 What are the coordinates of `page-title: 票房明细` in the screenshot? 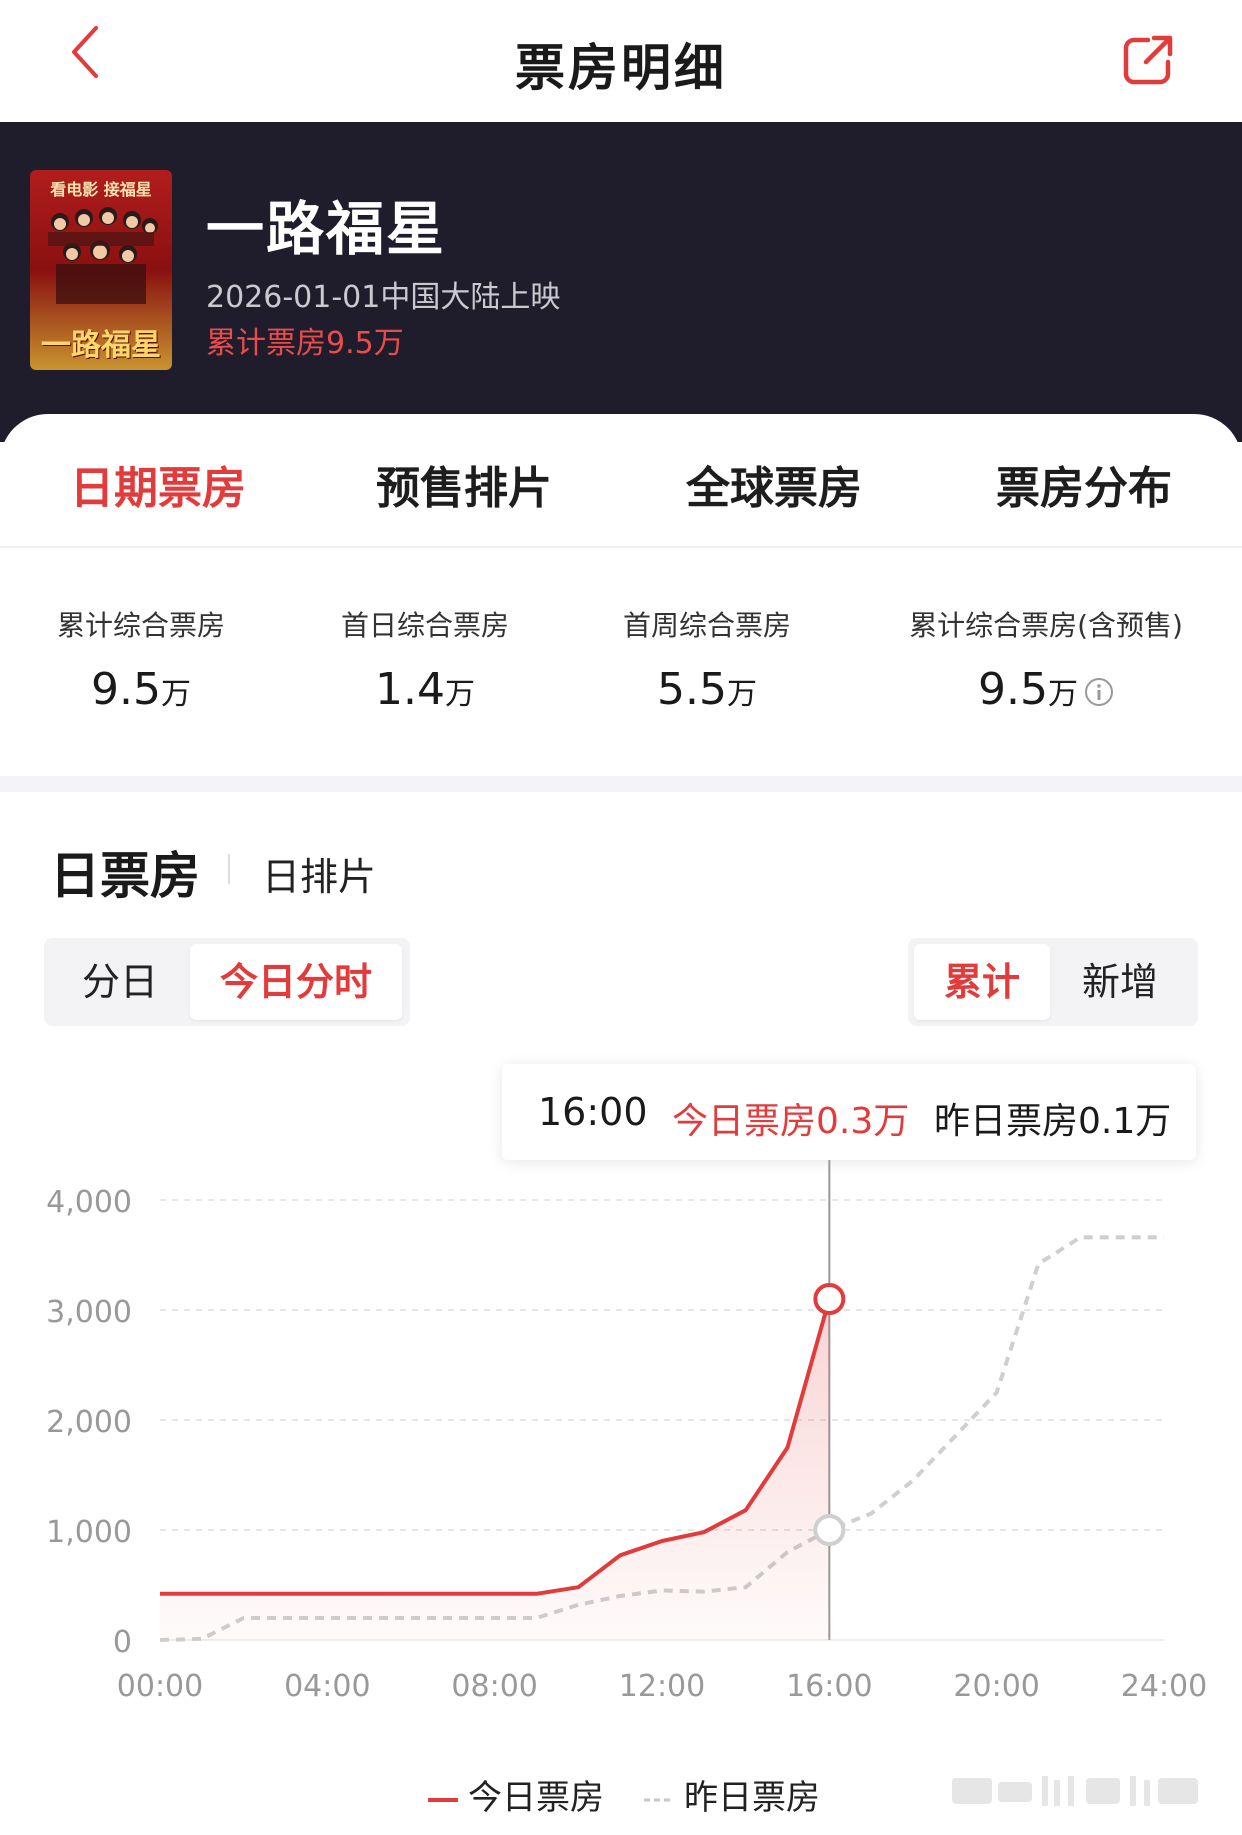 It's located at (621, 68).